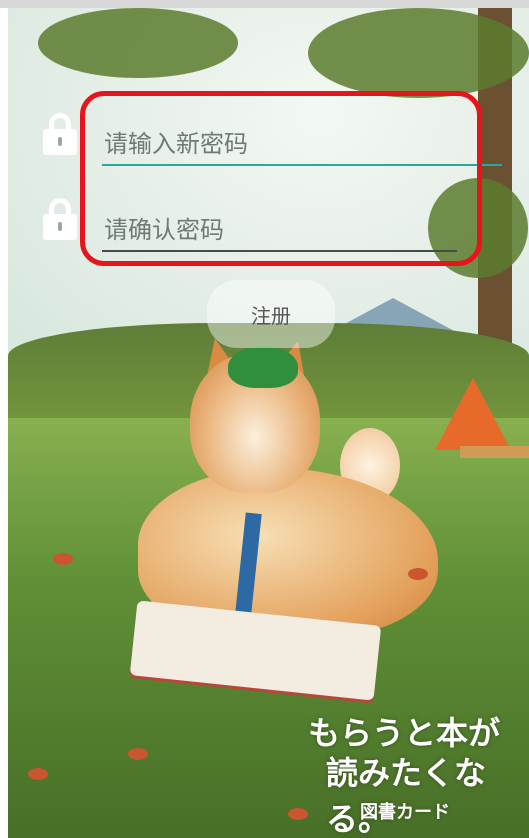 The height and width of the screenshot is (838, 529). I want to click on status-strip, so click(264, 4).